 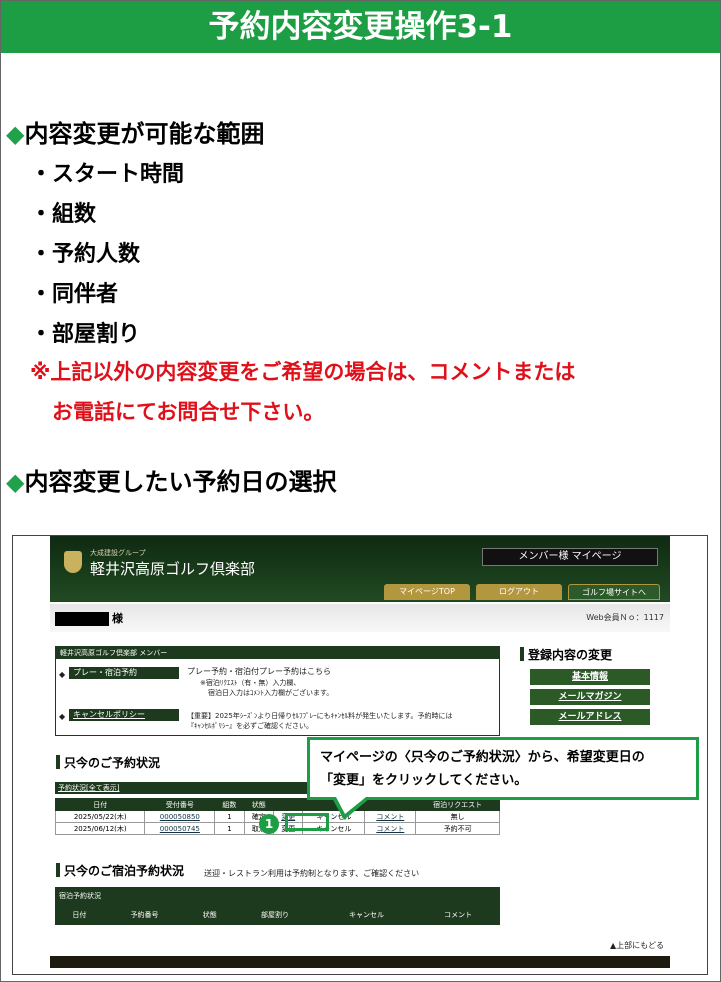 I want to click on basic-info-button: 基本情報, so click(x=590, y=677).